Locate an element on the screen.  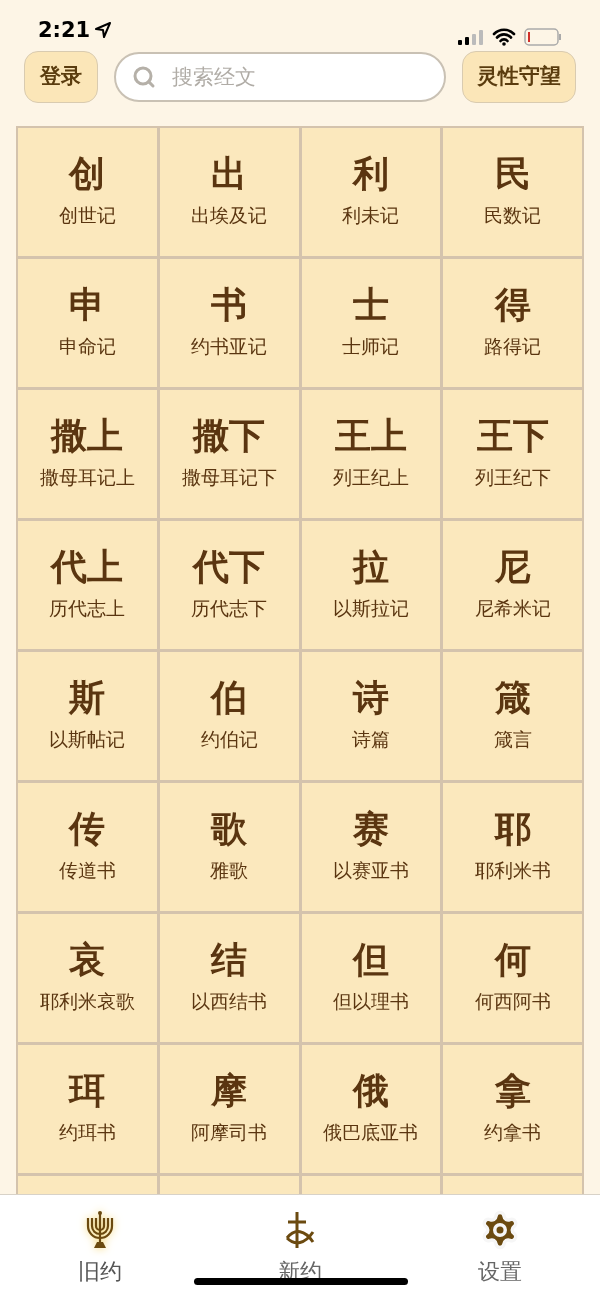
book-tile: 利 利未记 is located at coordinates (371, 192).